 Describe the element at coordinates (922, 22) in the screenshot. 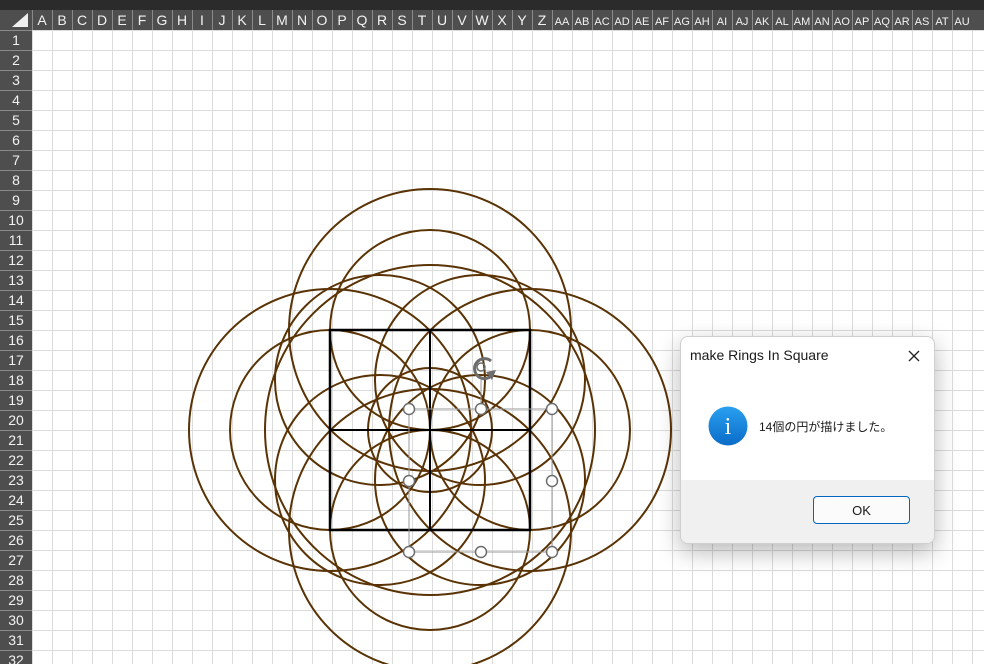

I see `column-header: AS` at that location.